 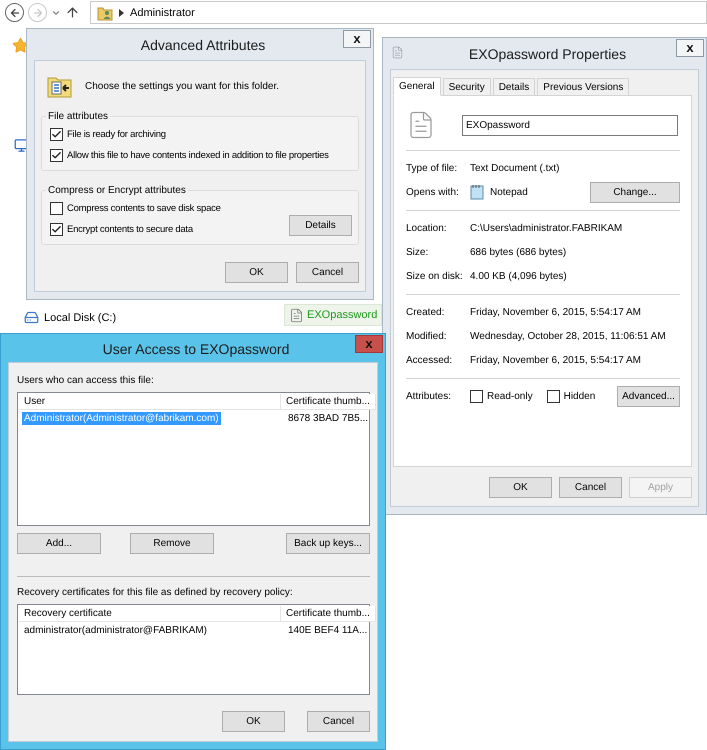 I want to click on property-label: Accessed:, so click(x=430, y=360).